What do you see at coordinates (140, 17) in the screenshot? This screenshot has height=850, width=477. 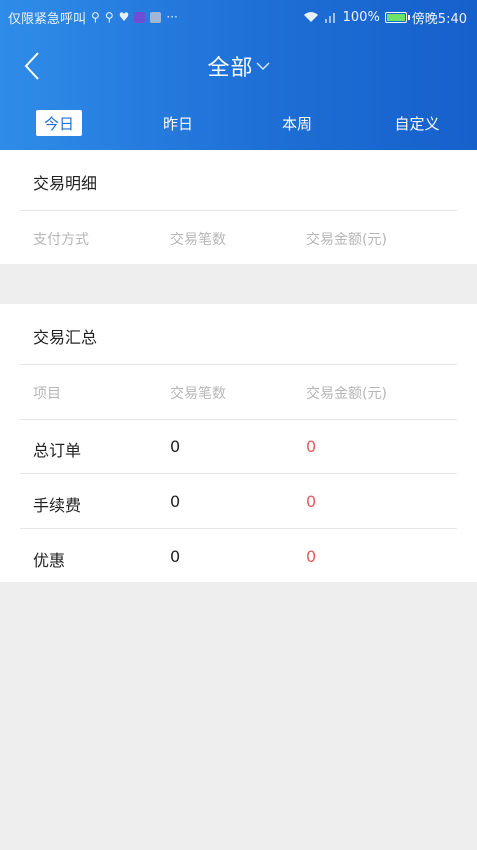 I see `media-icon` at bounding box center [140, 17].